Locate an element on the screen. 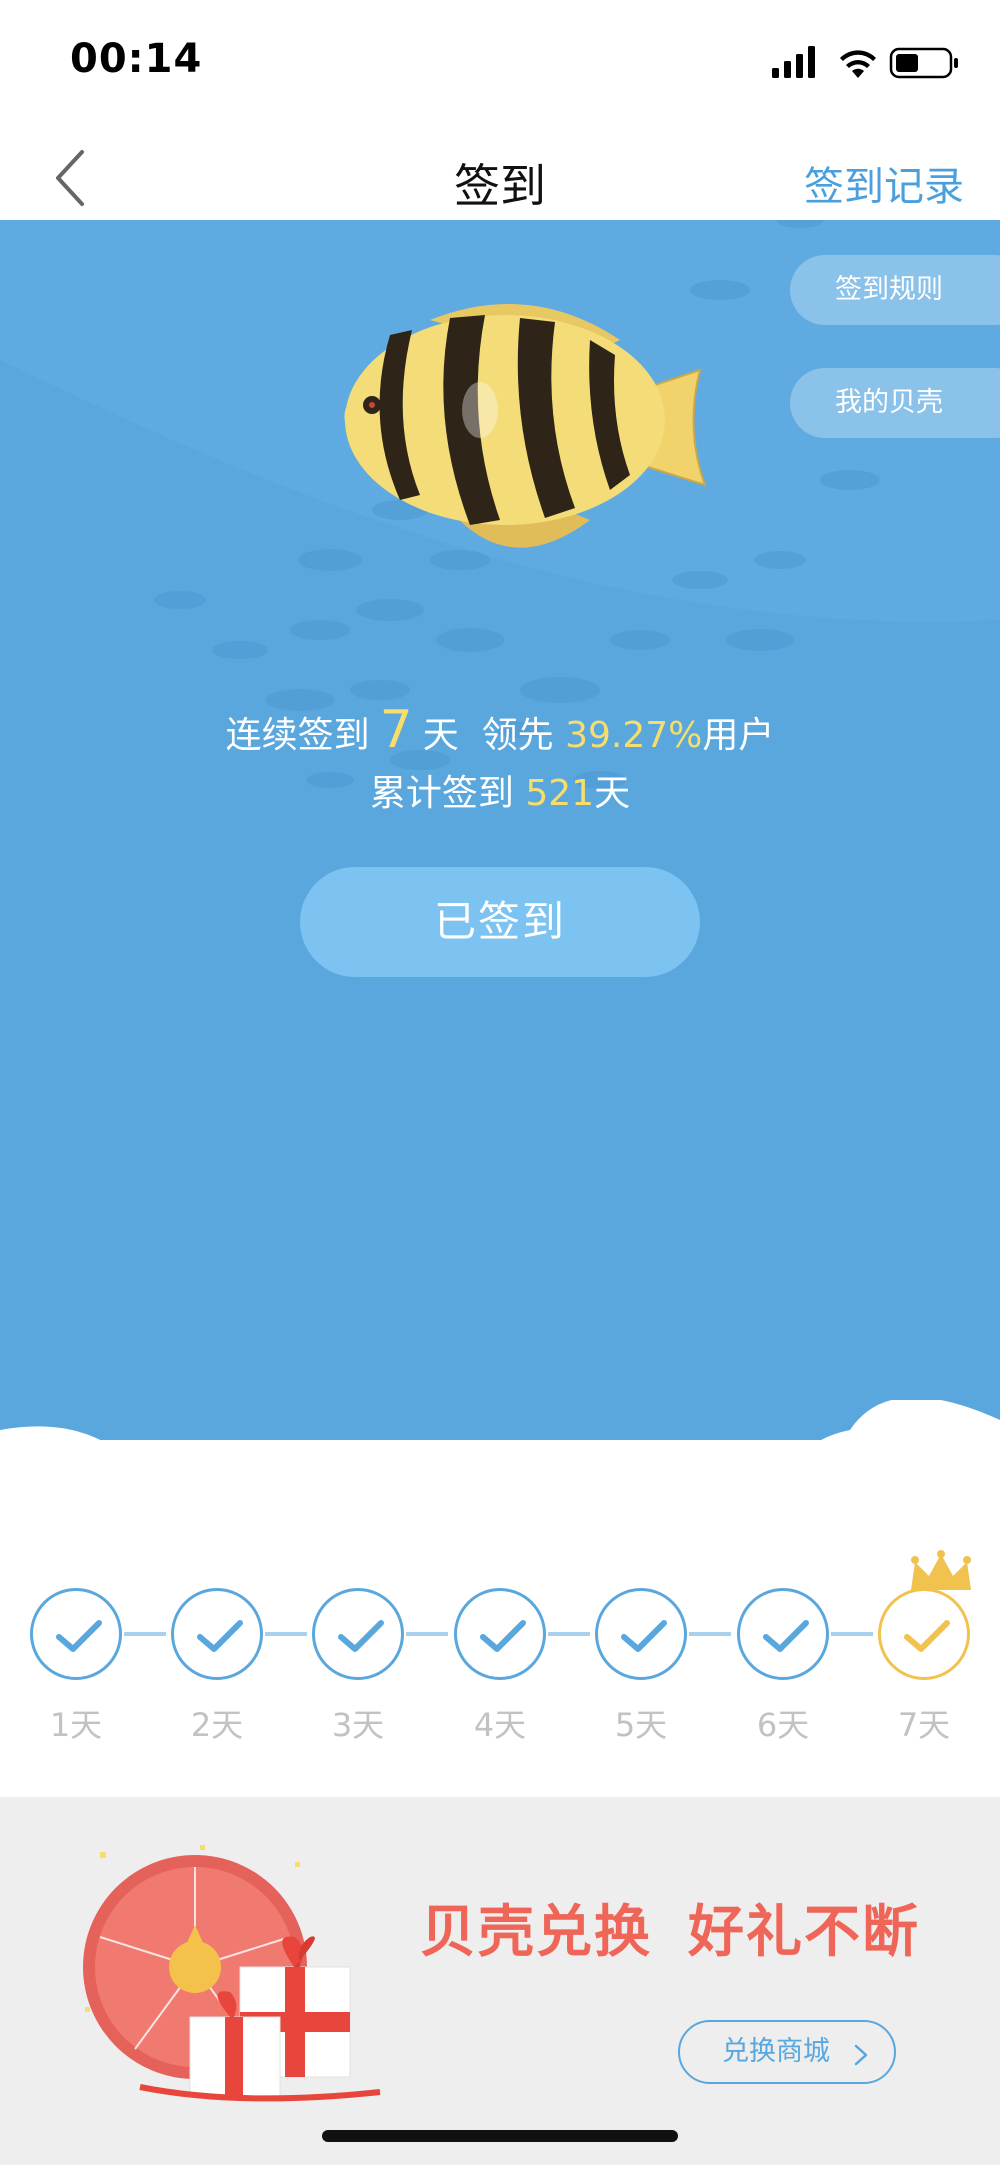 The width and height of the screenshot is (1000, 2165). banner-headline-1: 贝壳兑换 is located at coordinates (536, 1932).